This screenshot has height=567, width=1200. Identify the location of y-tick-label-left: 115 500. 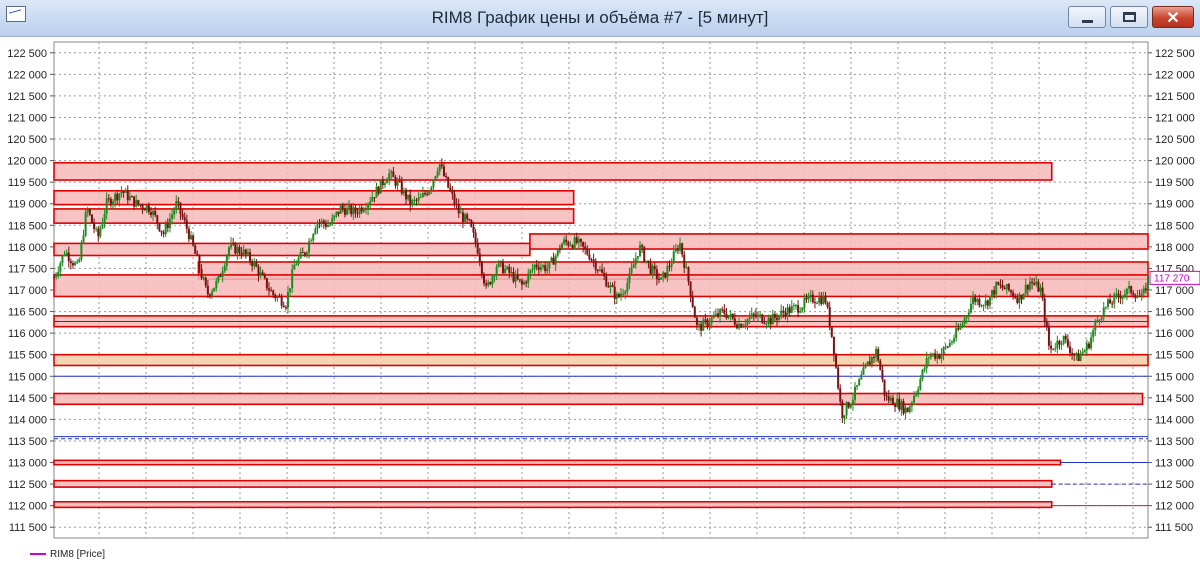
(27, 356).